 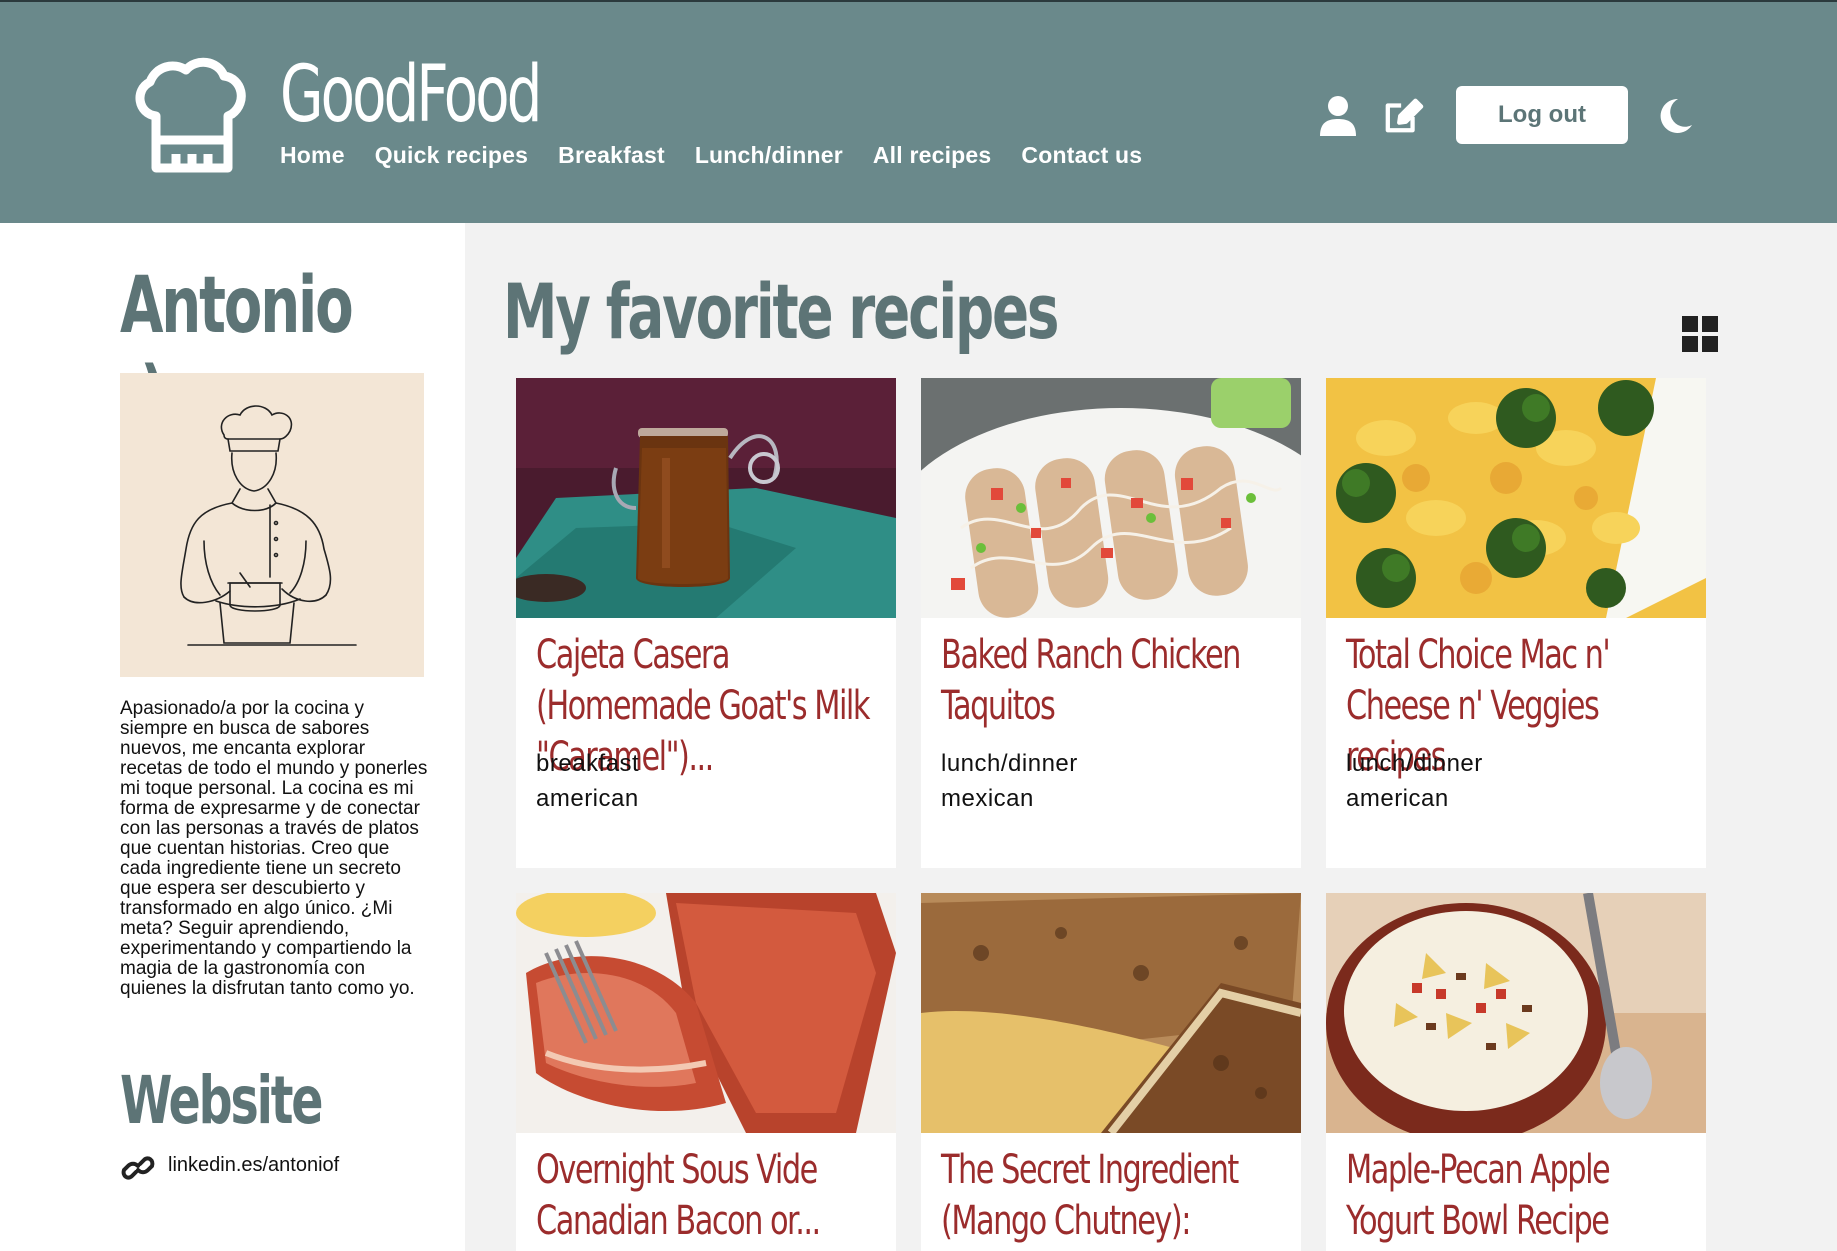 I want to click on grid-view-icon, so click(x=1700, y=334).